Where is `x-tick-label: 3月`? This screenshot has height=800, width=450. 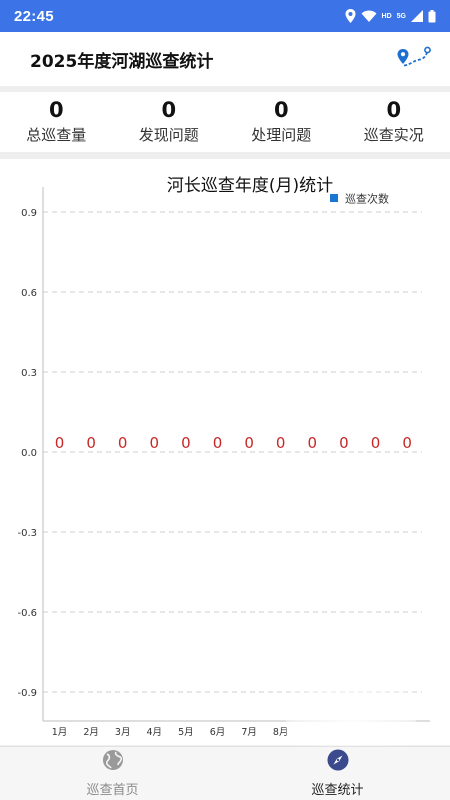
x-tick-label: 3月 is located at coordinates (123, 732).